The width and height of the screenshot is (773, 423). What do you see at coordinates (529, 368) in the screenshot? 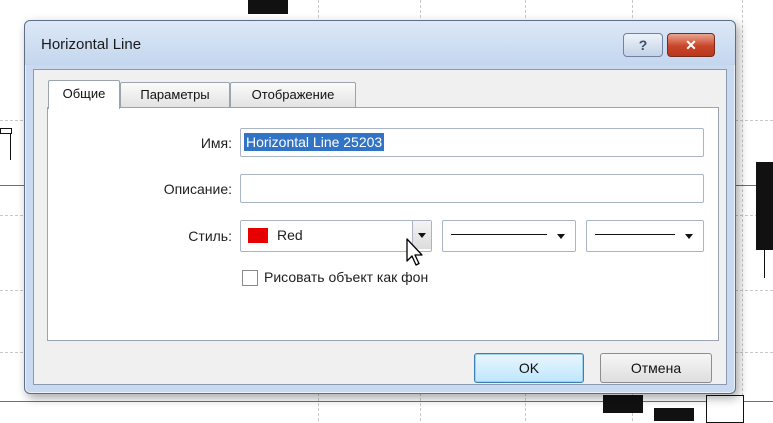
I see `ok-button: OK` at bounding box center [529, 368].